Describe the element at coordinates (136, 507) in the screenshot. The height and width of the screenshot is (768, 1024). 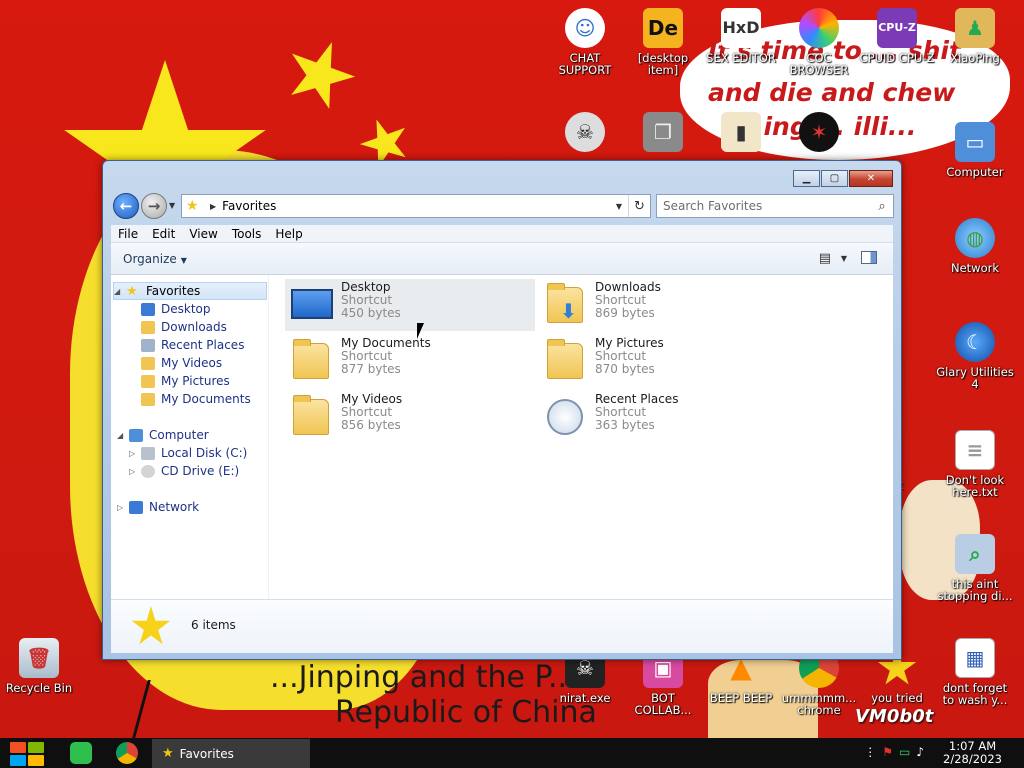
I see `network-icon` at that location.